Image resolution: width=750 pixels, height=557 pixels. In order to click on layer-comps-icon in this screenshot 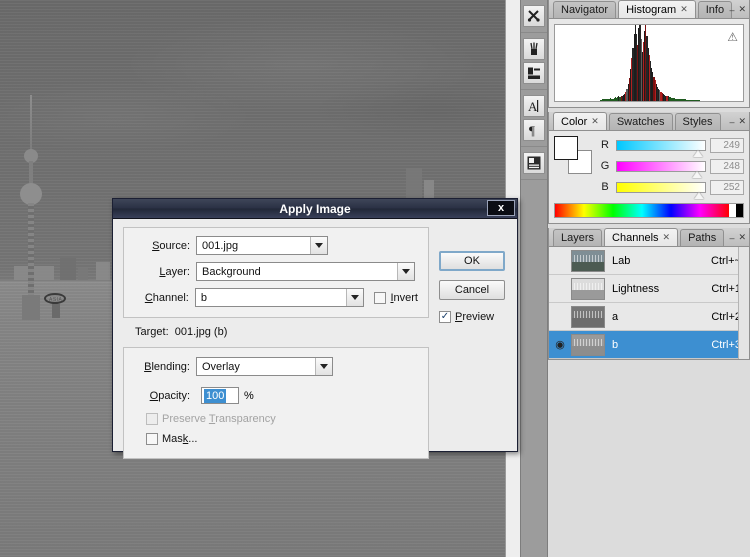, I will do `click(534, 163)`.